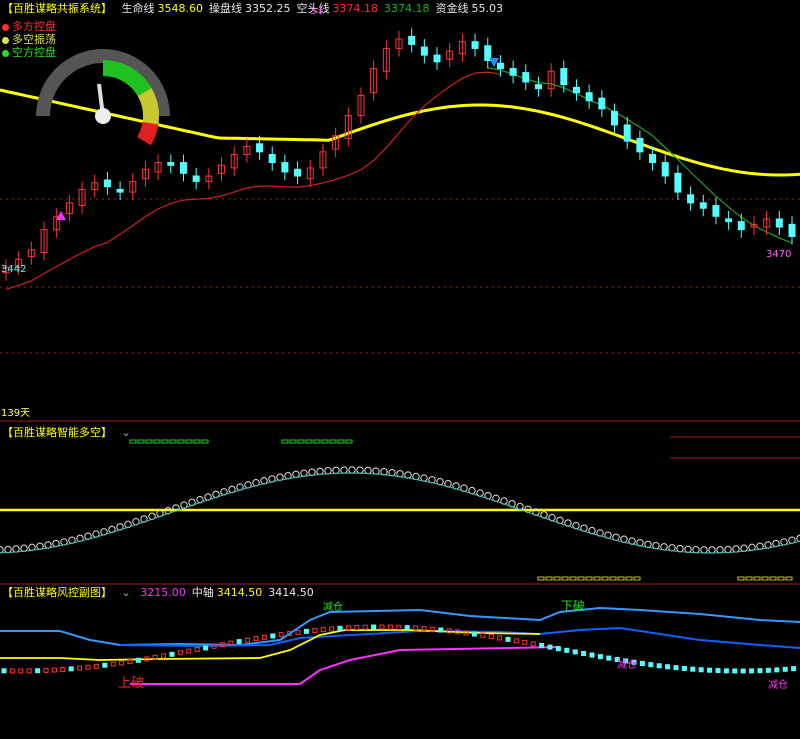 Image resolution: width=800 pixels, height=739 pixels. What do you see at coordinates (164, 592) in the screenshot?
I see `sub2-header: 【百胜谋略风控副图】 ⌄ 3215.00 中轴 3414.50 3414.50` at bounding box center [164, 592].